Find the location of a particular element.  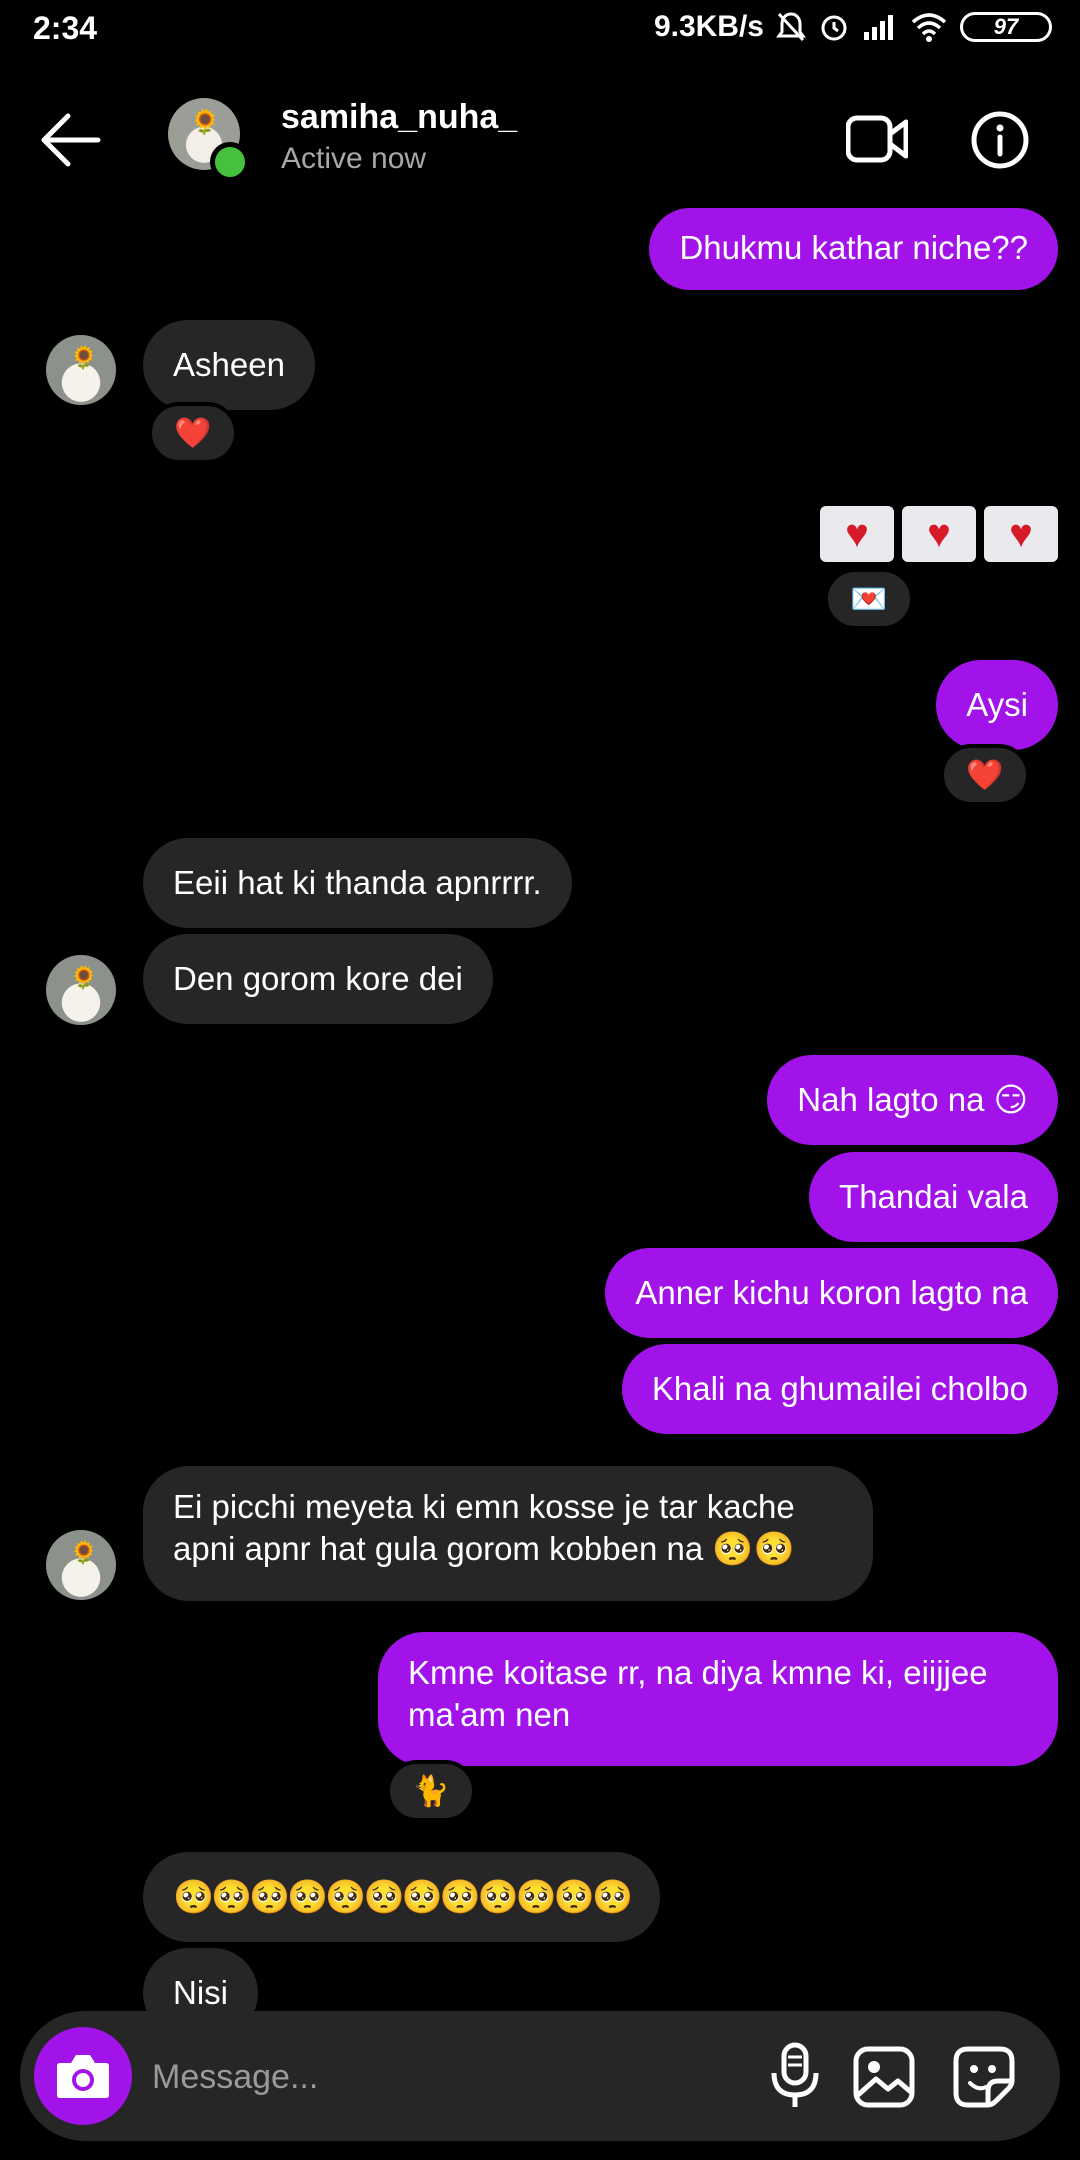

message-text-line: ma'am nen is located at coordinates (489, 1714).